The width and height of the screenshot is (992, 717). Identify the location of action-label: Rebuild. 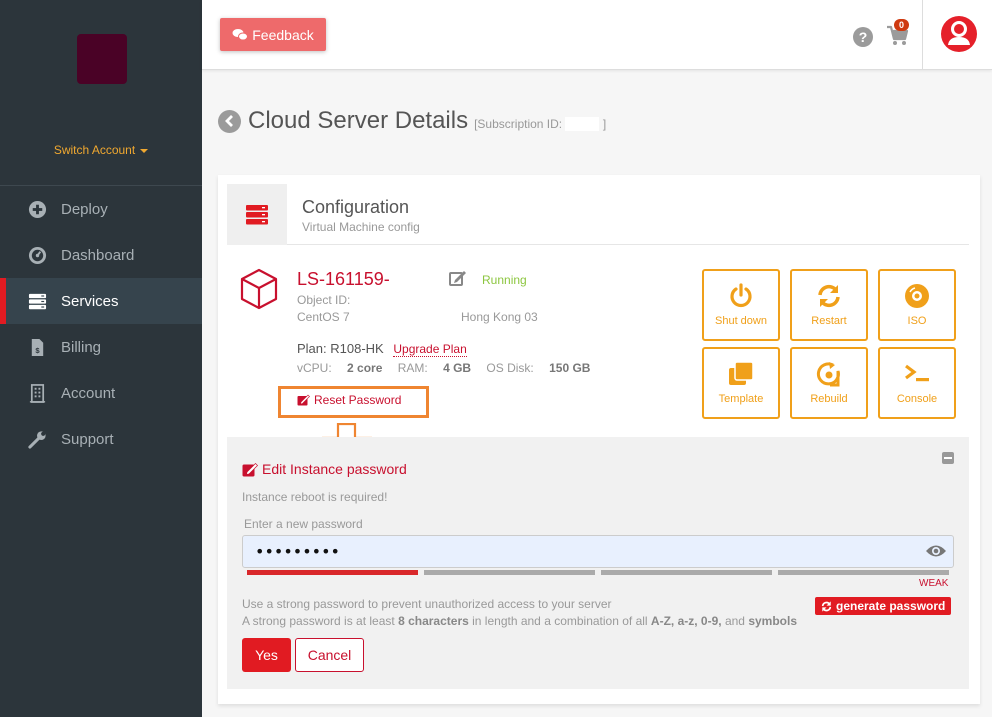
(829, 399).